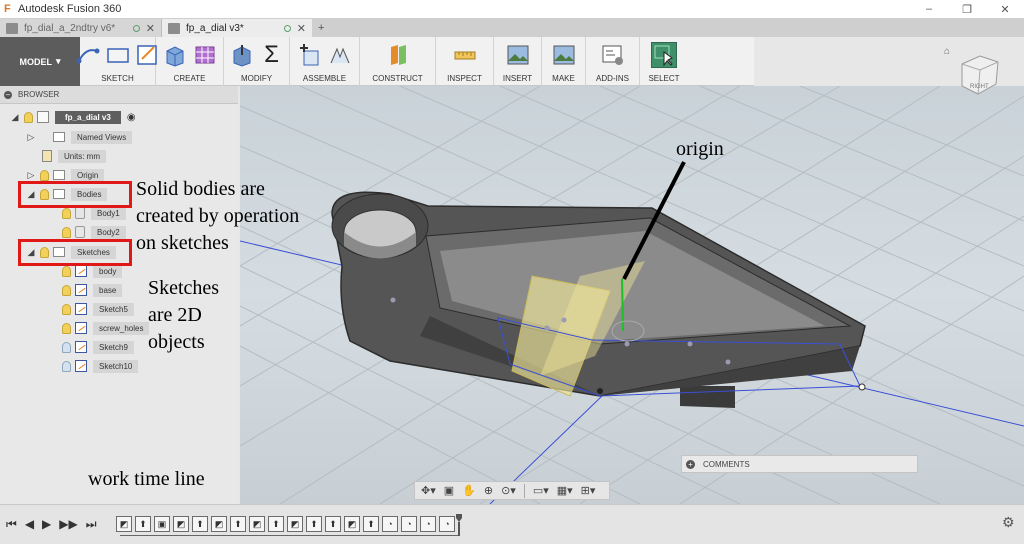  Describe the element at coordinates (96, 309) in the screenshot. I see `tree-item-sketch5: Sketch5` at that location.